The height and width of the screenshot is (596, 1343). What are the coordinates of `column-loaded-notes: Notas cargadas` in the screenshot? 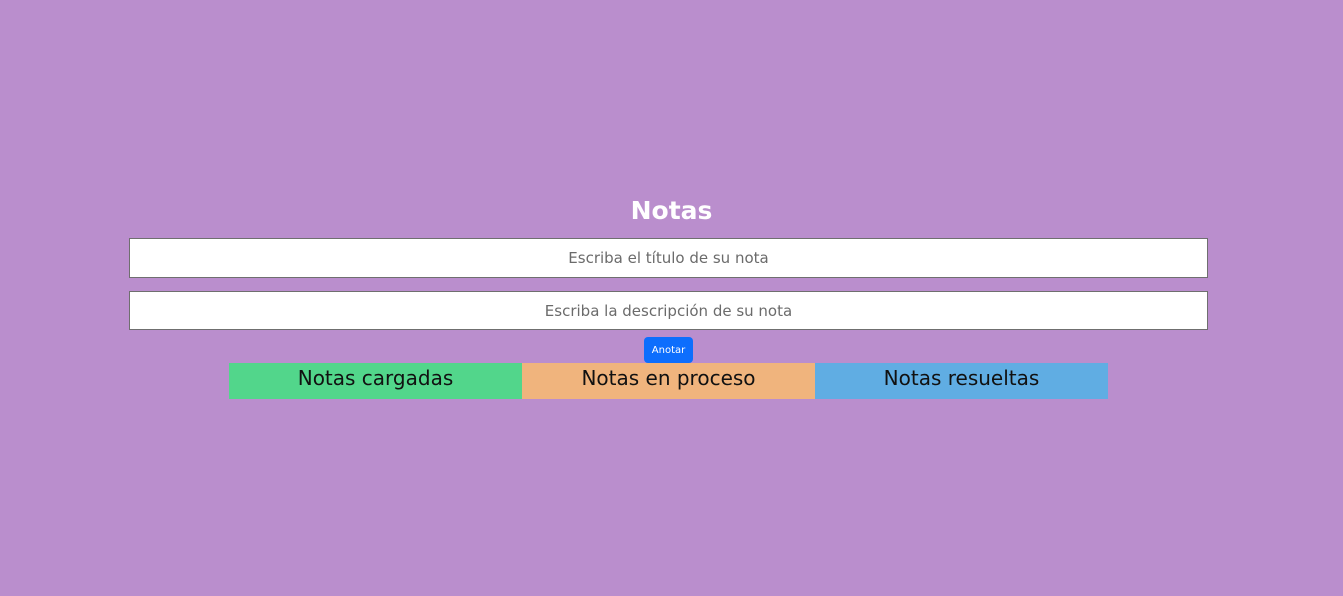 It's located at (375, 381).